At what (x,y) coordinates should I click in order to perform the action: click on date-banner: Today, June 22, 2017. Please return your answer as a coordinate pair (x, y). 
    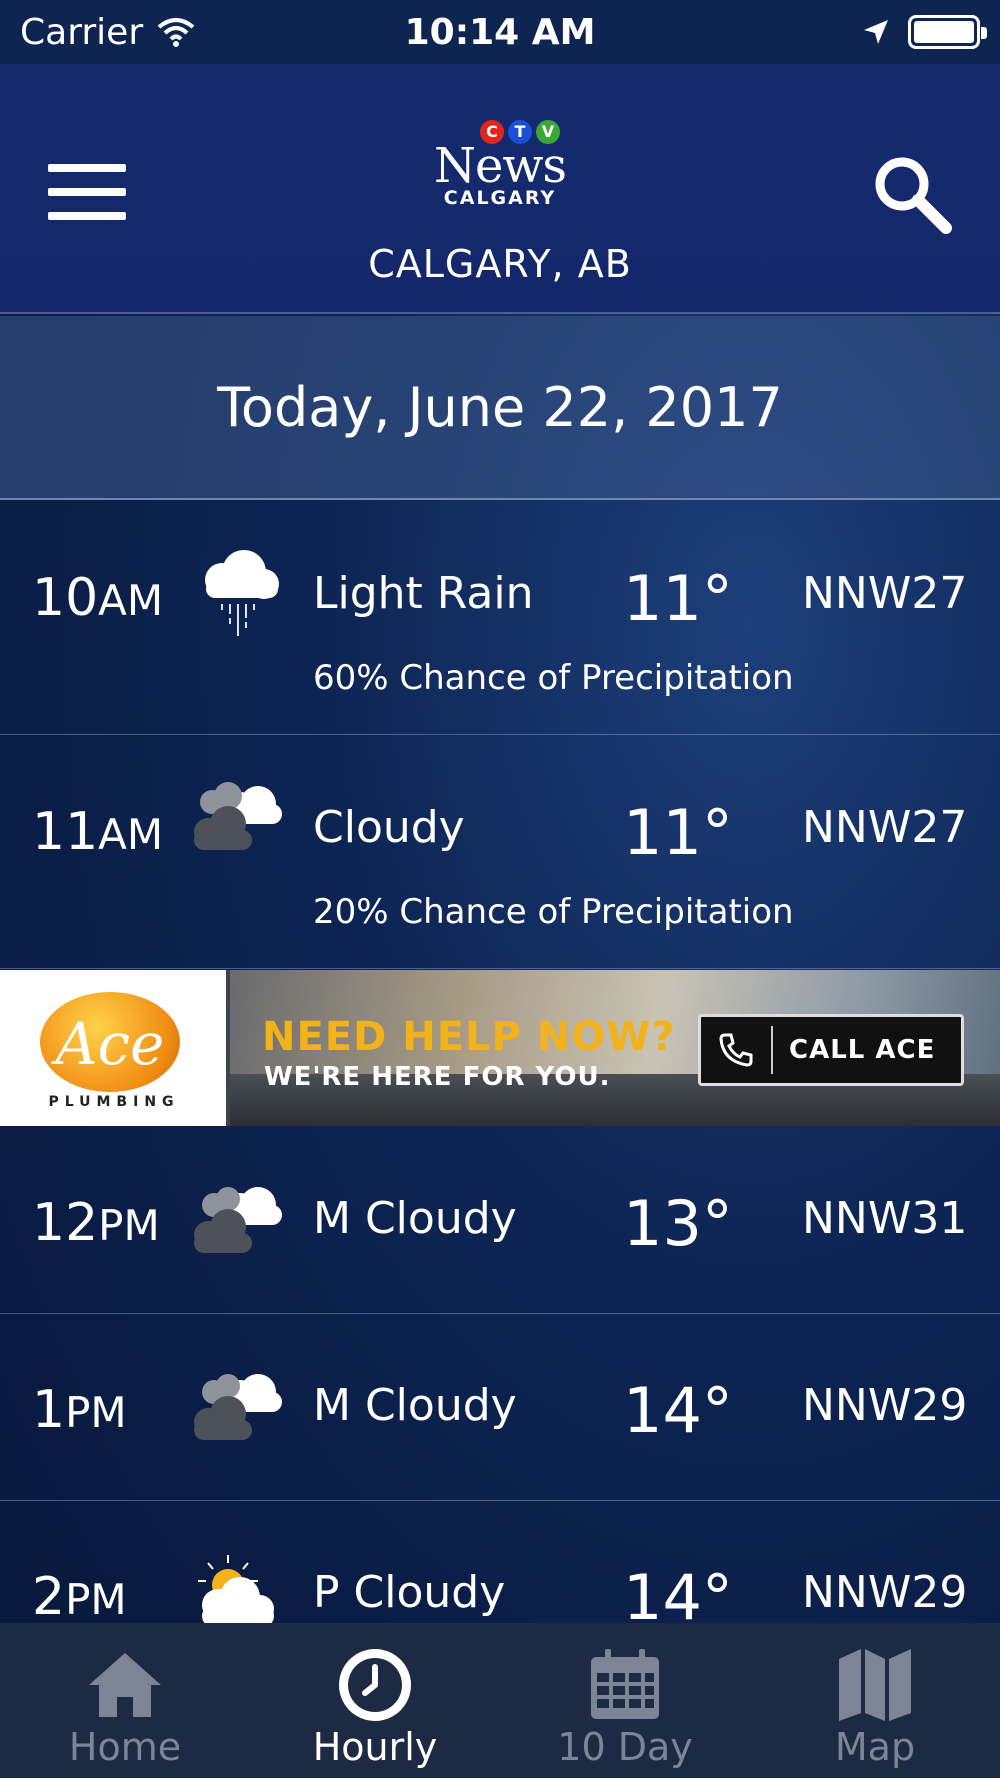
    Looking at the image, I should click on (500, 408).